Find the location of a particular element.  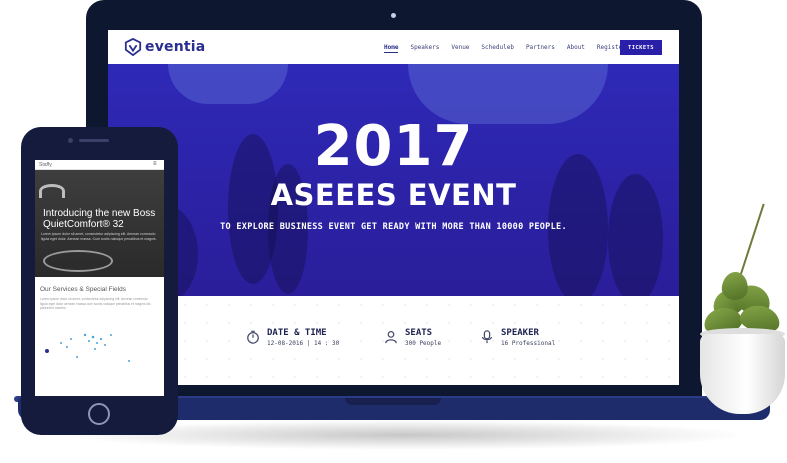

phone-topbar: Staffy ≡ is located at coordinates (99, 165).